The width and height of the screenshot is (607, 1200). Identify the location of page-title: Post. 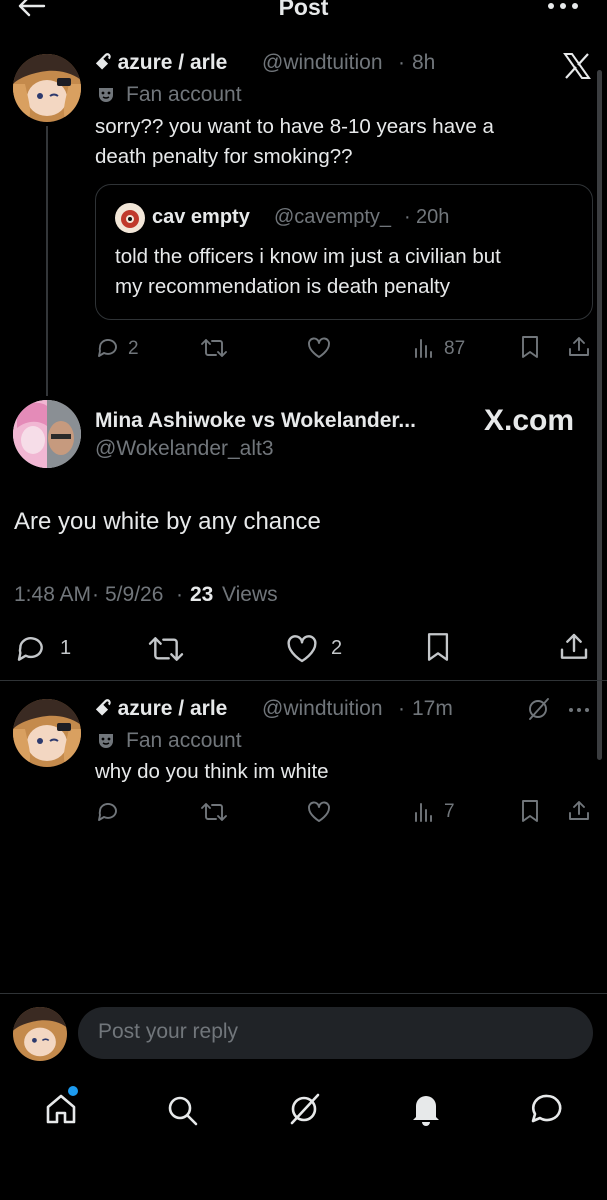
(303, 10).